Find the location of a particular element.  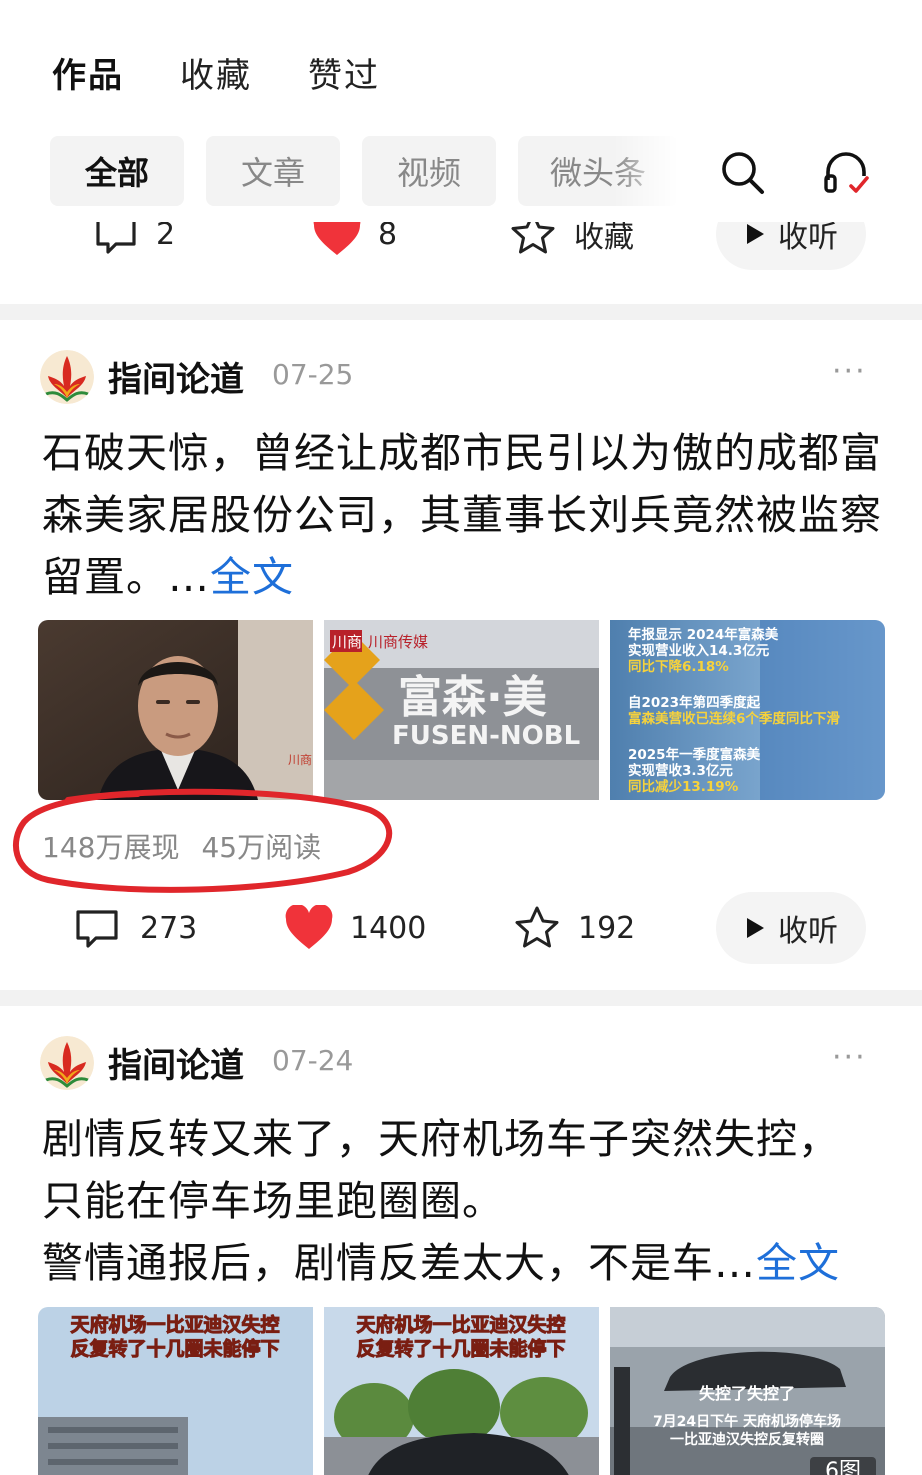

building-sign-cn: 富森·美 is located at coordinates (472, 697).